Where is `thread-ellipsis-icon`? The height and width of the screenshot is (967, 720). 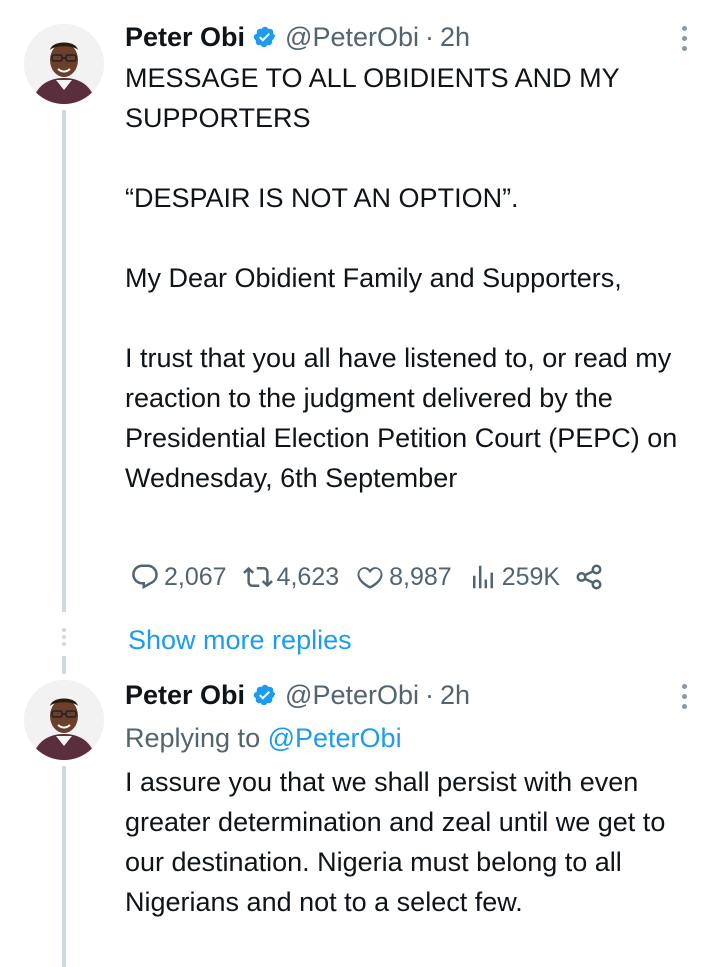
thread-ellipsis-icon is located at coordinates (64, 639).